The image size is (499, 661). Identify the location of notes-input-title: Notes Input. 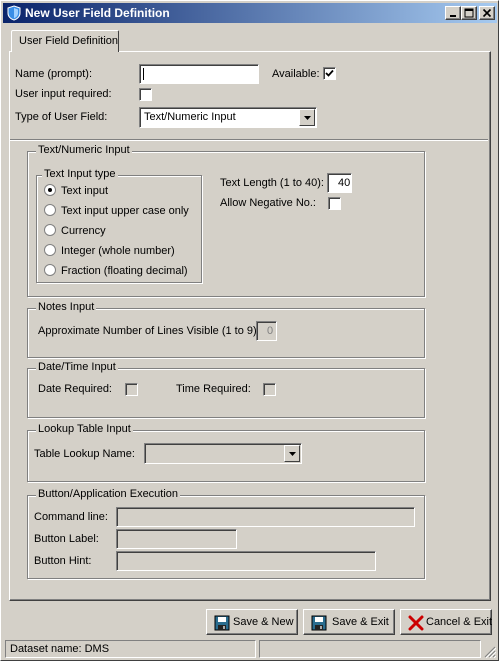
(66, 307).